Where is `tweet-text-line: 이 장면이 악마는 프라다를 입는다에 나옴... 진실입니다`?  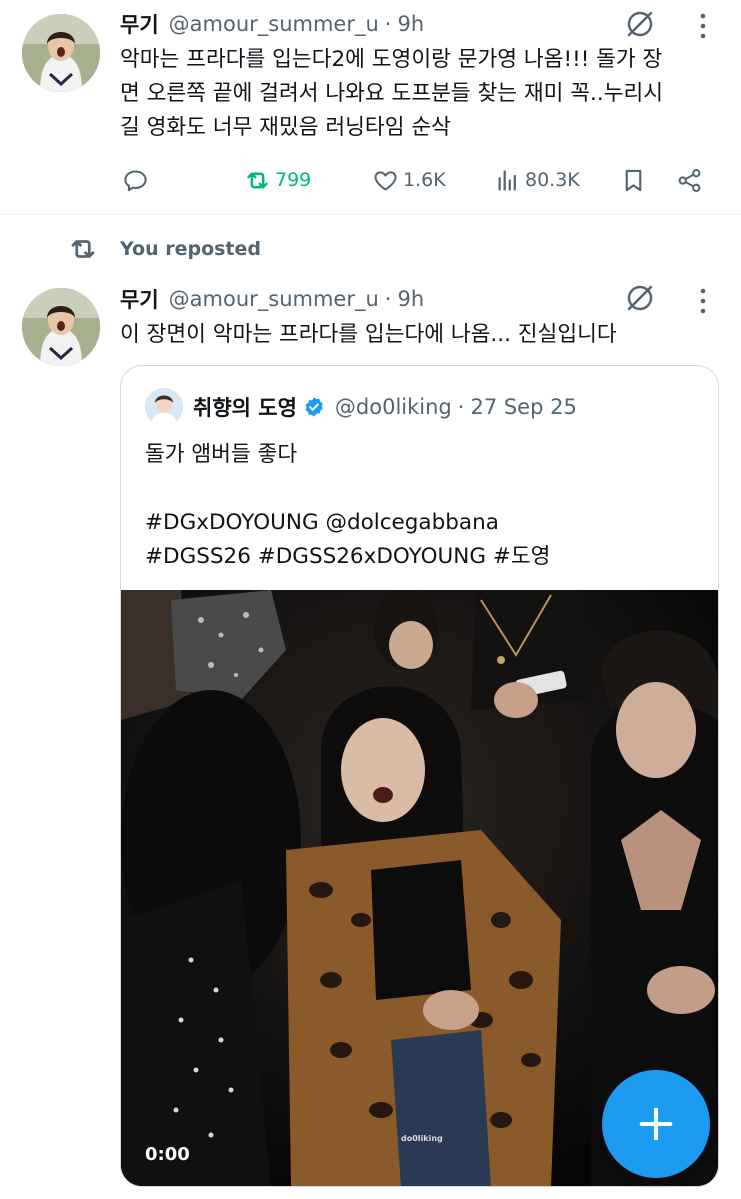 tweet-text-line: 이 장면이 악마는 프라다를 입는다에 나옴... 진실입니다 is located at coordinates (368, 334).